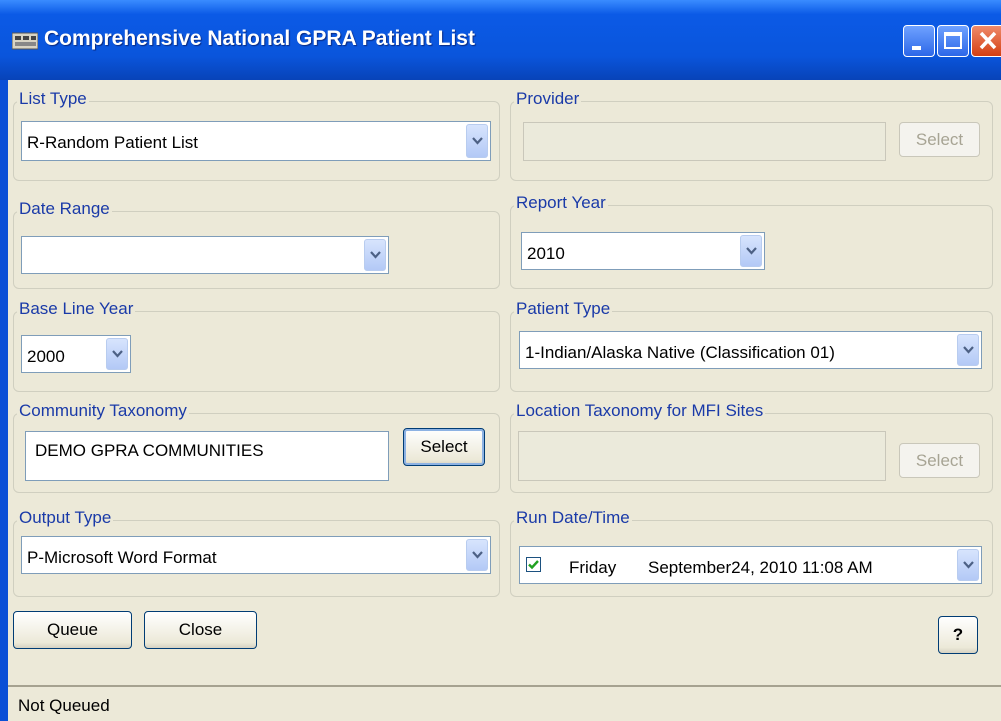 The width and height of the screenshot is (1001, 721). What do you see at coordinates (103, 411) in the screenshot?
I see `community-taxonomy-label: Community Taxonomy` at bounding box center [103, 411].